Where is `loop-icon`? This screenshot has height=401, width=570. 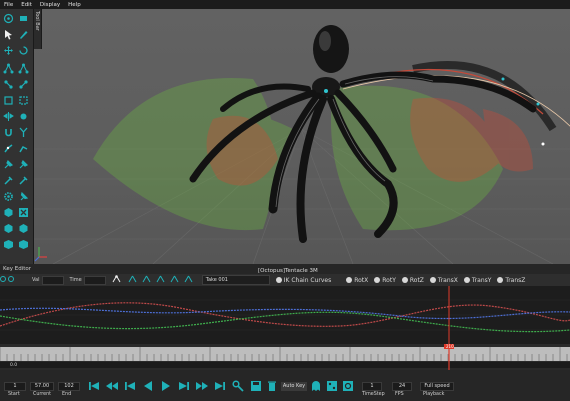
loop-icon is located at coordinates (348, 386).